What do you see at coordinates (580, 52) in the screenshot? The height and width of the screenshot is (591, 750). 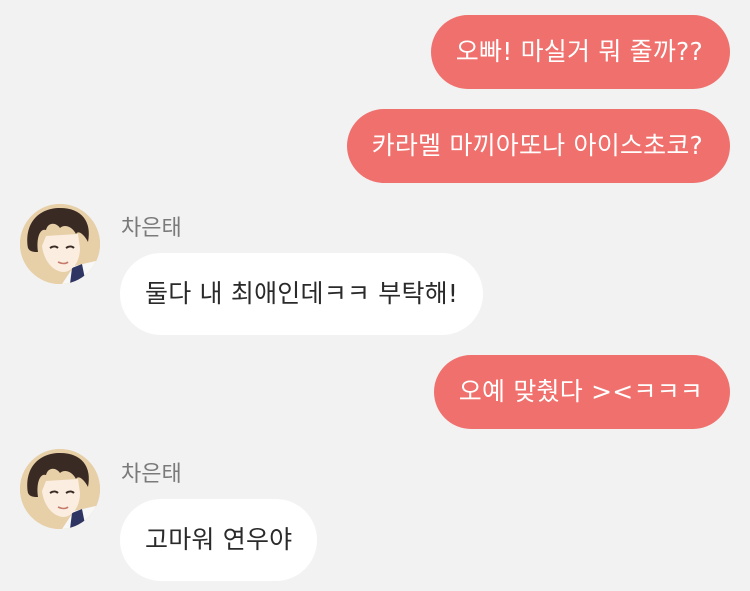 I see `outgoing-message-bubble: 오빠! 마실거 뭐 줄까??` at bounding box center [580, 52].